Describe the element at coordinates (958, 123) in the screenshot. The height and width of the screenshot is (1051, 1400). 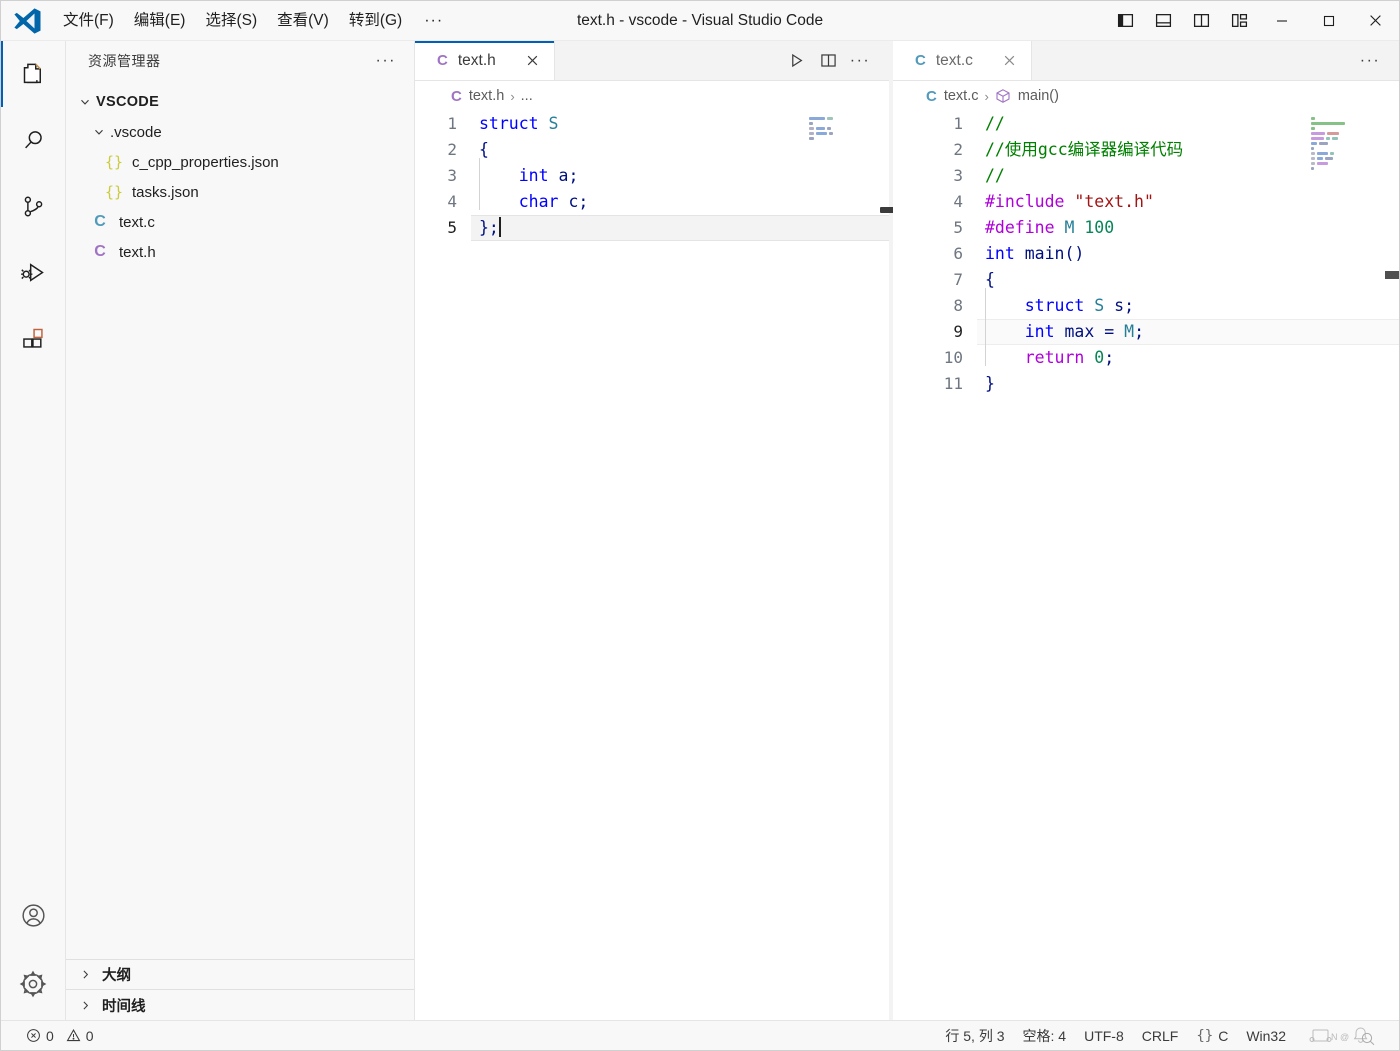
I see `line-number: 1` at that location.